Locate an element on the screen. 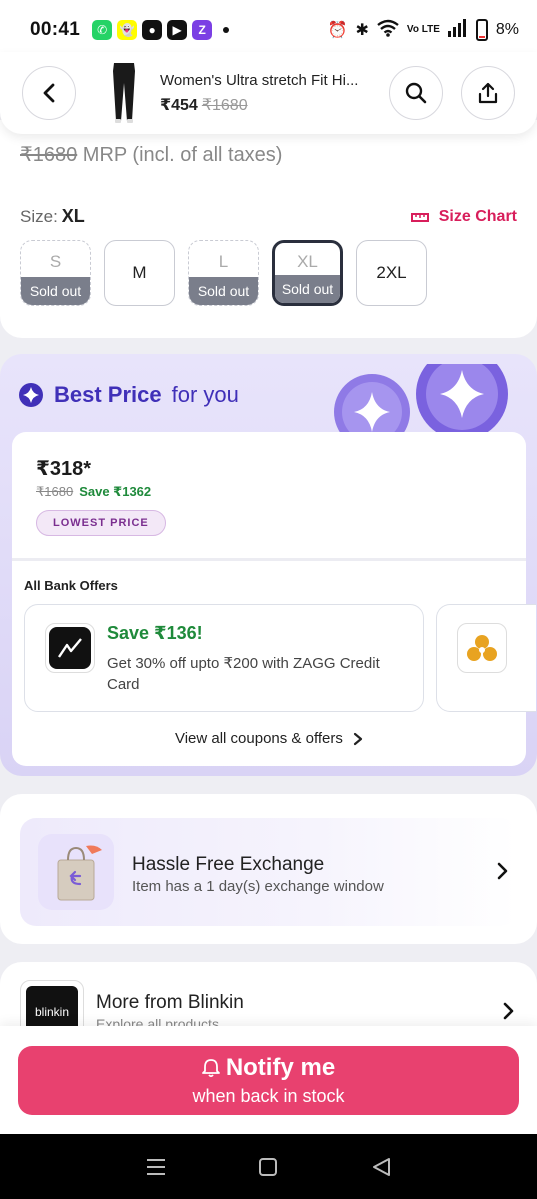  divider is located at coordinates (269, 559).